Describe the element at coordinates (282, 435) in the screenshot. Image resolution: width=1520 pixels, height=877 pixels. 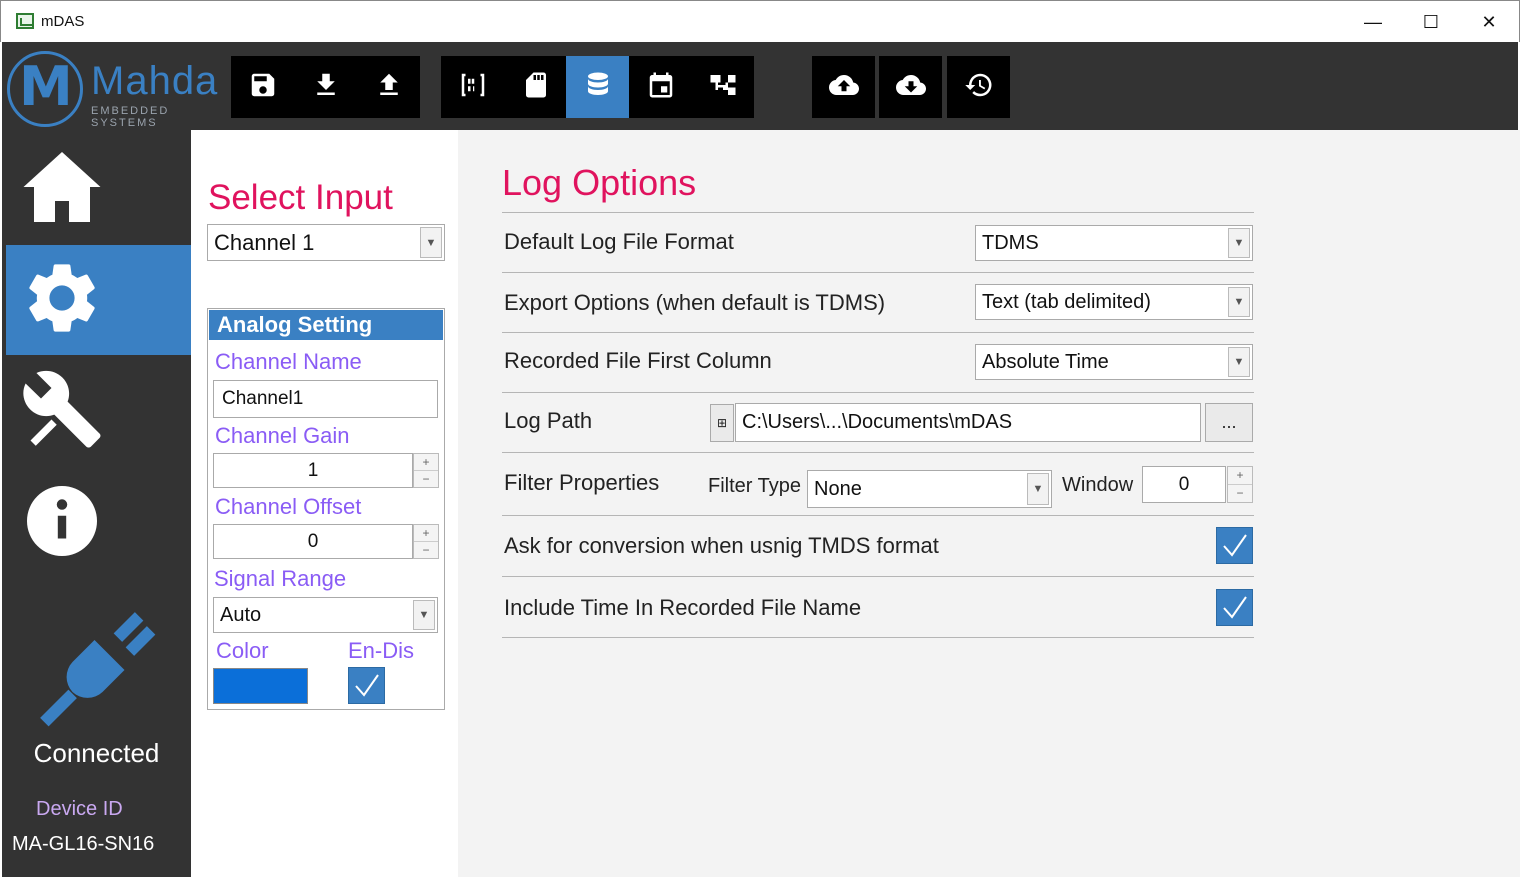
I see `channel-gain-label: Channel Gain` at that location.